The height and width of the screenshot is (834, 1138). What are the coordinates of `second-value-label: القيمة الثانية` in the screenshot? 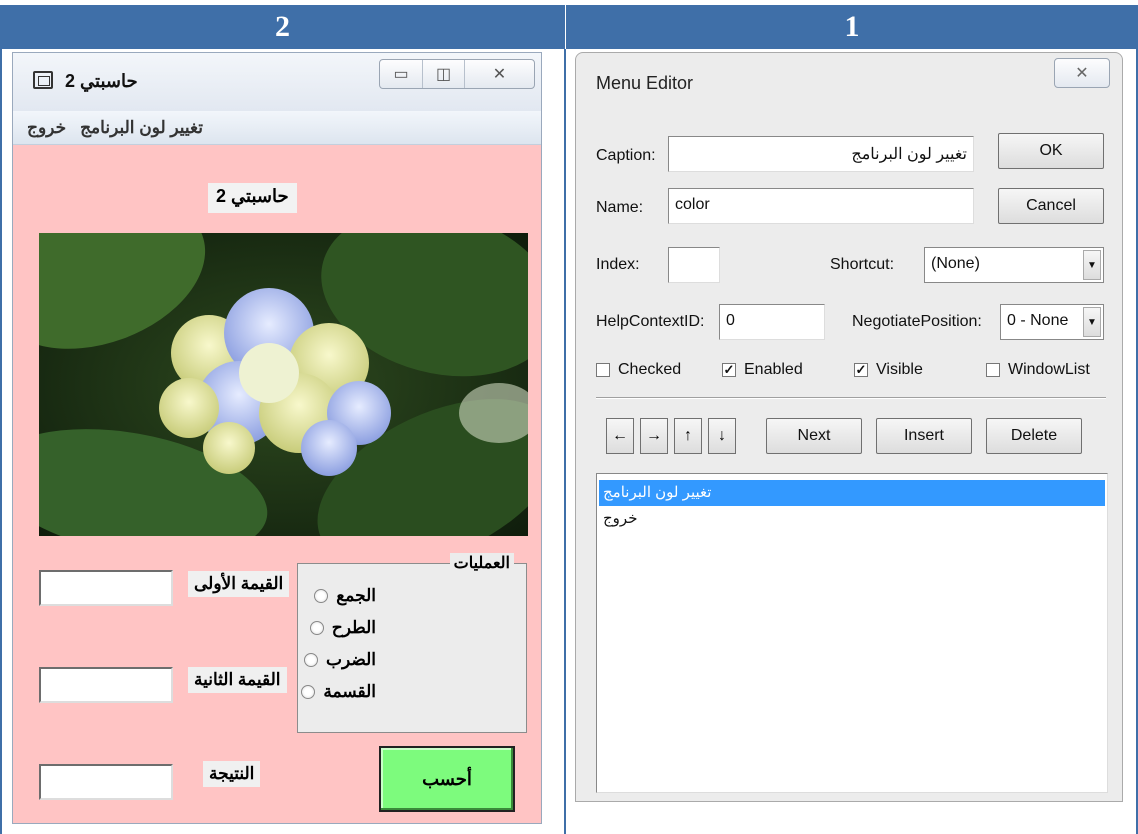 It's located at (237, 680).